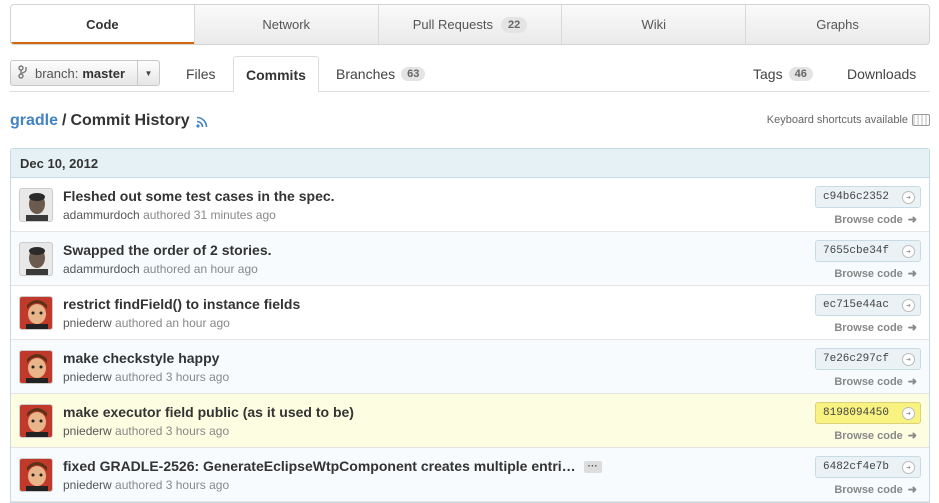  What do you see at coordinates (201, 121) in the screenshot?
I see `rss-icon` at bounding box center [201, 121].